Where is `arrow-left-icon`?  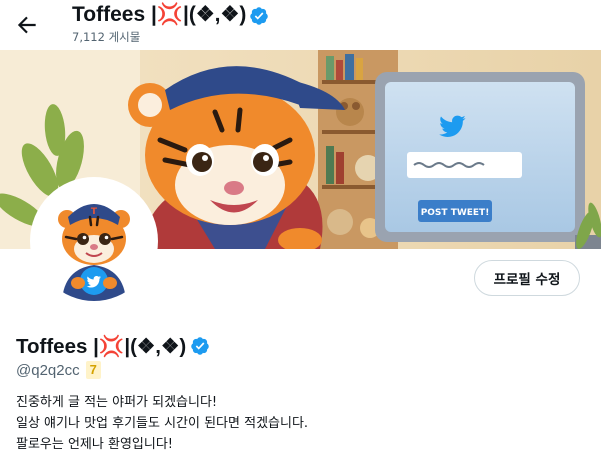 arrow-left-icon is located at coordinates (27, 25).